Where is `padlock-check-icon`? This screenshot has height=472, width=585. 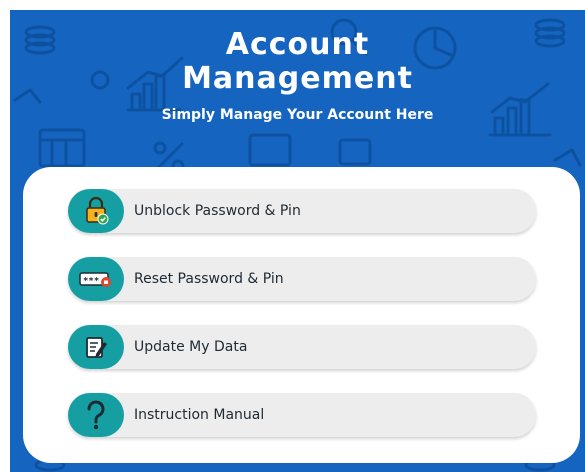 padlock-check-icon is located at coordinates (96, 211).